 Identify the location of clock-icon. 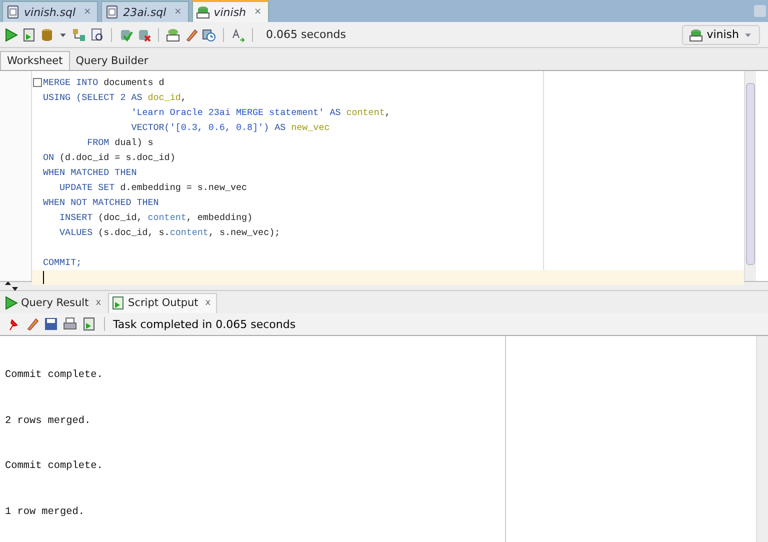
(209, 35).